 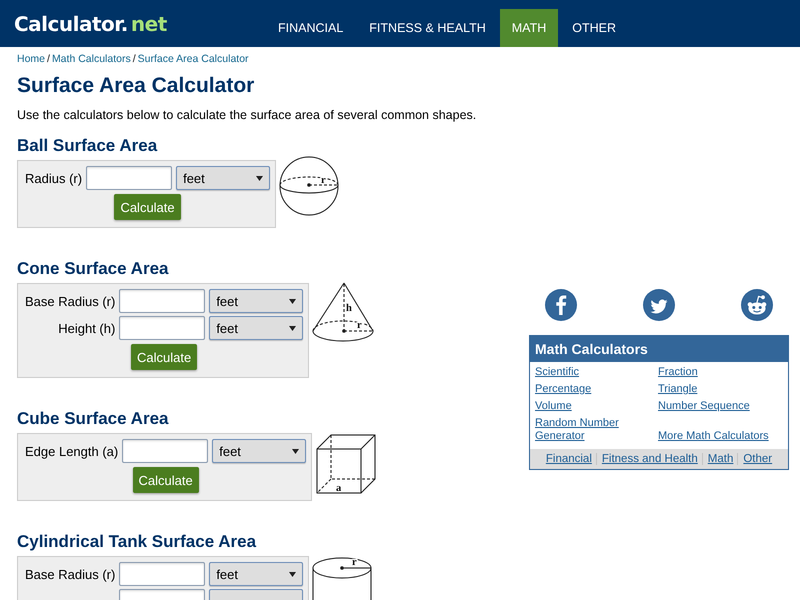 I want to click on calculator-link: More Math Calculators, so click(x=713, y=436).